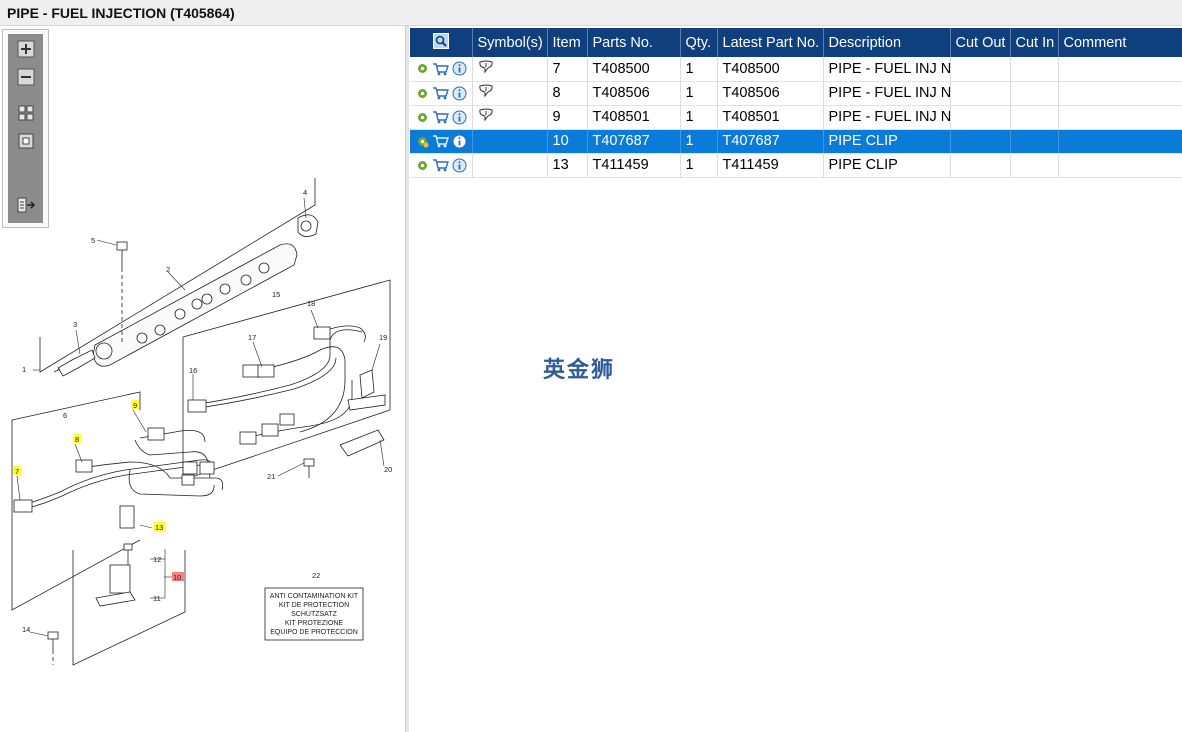 This screenshot has height=732, width=1182. Describe the element at coordinates (362, 443) in the screenshot. I see `mounting-plate` at that location.